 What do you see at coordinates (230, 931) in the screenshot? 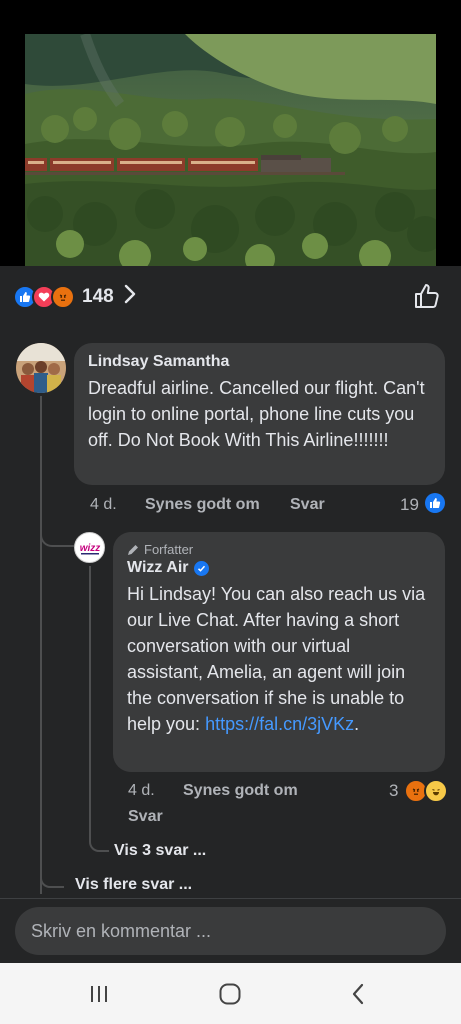
I see `comment-input` at bounding box center [230, 931].